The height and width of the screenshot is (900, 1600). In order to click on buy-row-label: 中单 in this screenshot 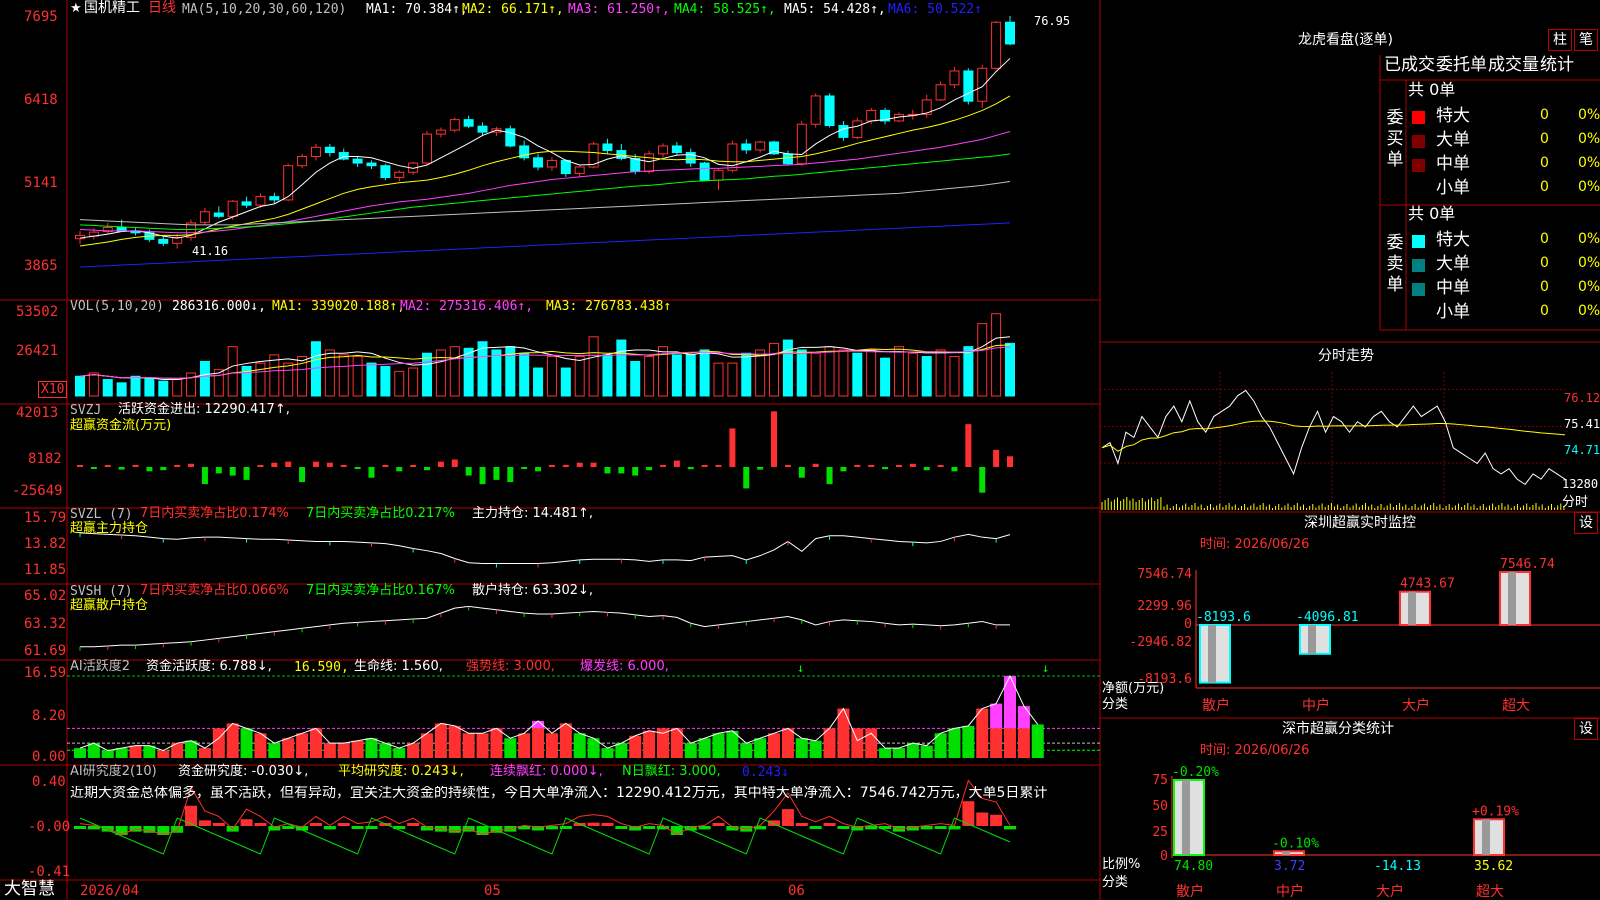, I will do `click(1453, 164)`.